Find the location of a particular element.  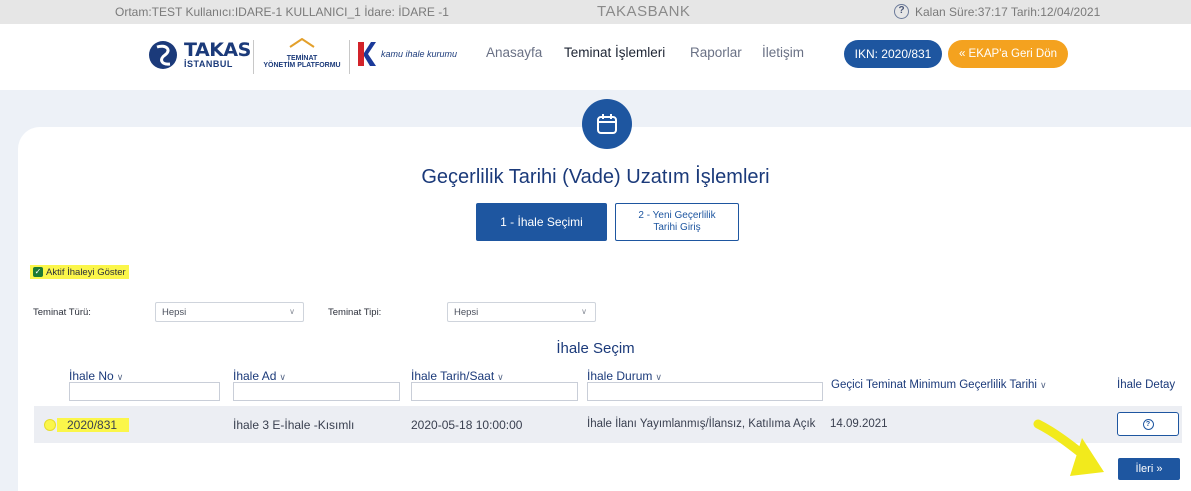

timer-text: Kalan Süre:37:17 Tarih:12/04/2021 is located at coordinates (1008, 11).